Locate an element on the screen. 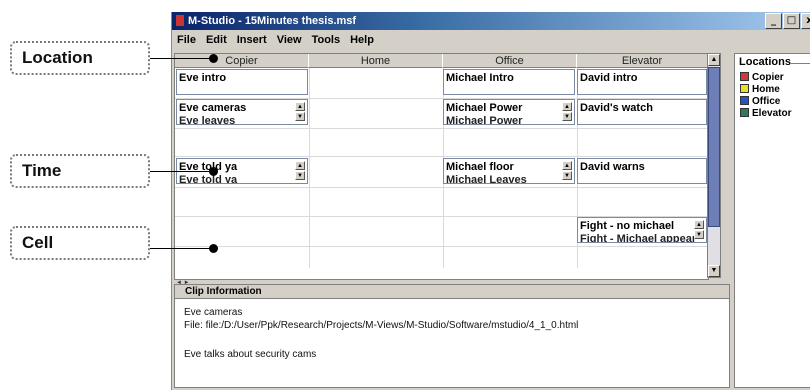 The image size is (810, 390). clip-description: Eve talks about security cams is located at coordinates (250, 354).